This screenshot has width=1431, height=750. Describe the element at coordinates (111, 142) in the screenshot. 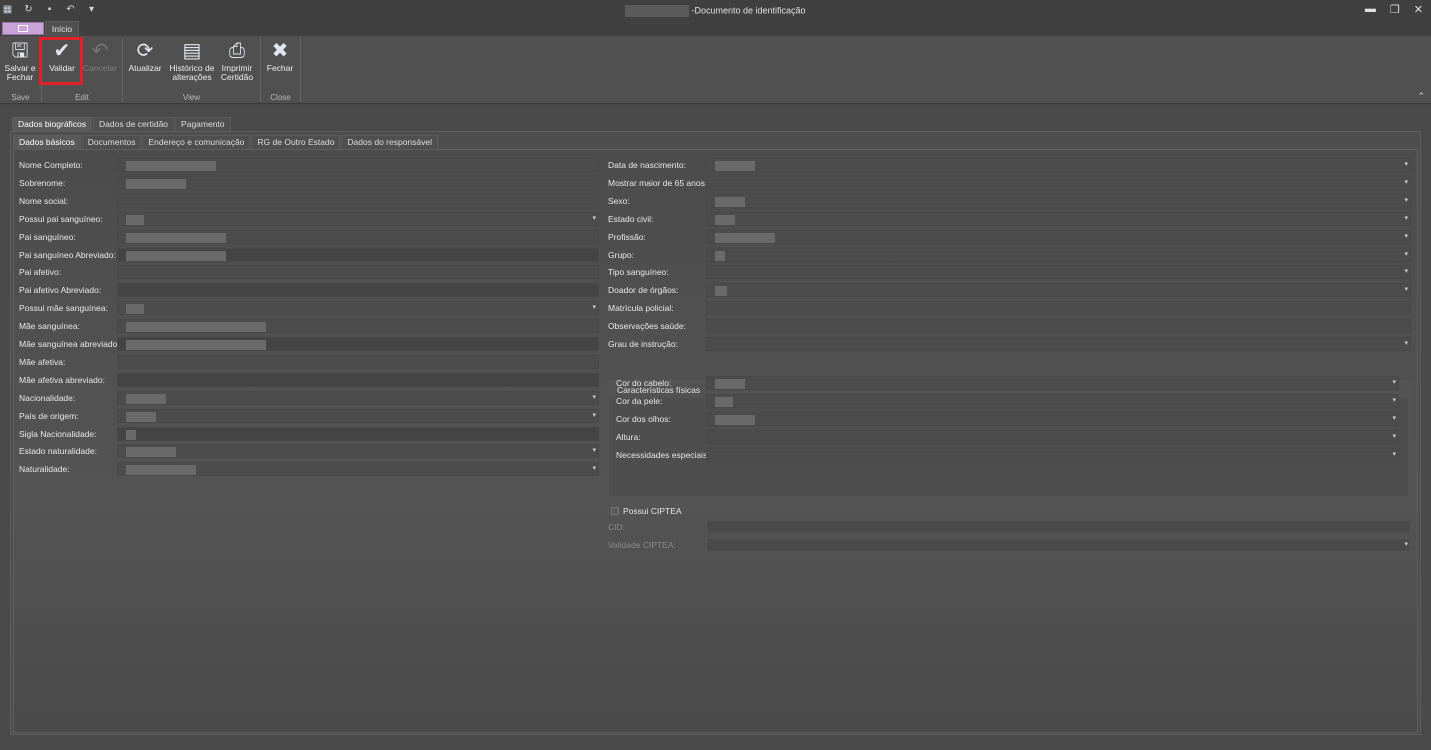

I see `tab-documentos: Documentos` at that location.